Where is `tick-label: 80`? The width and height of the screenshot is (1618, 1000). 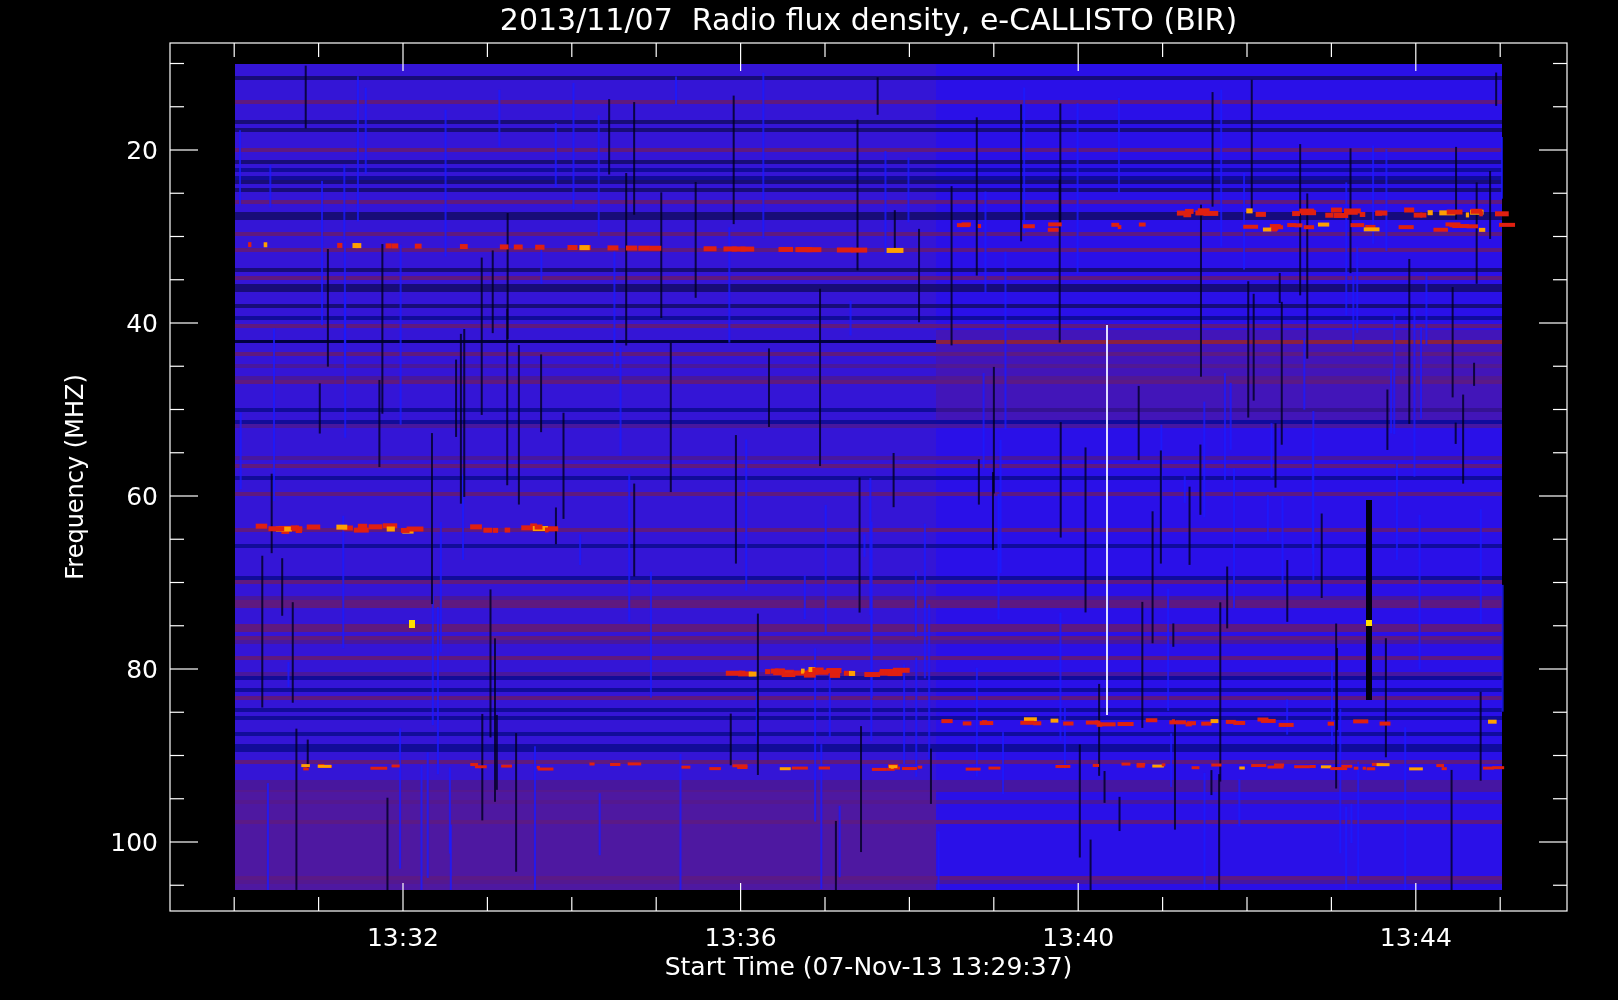
tick-label: 80 is located at coordinates (142, 669).